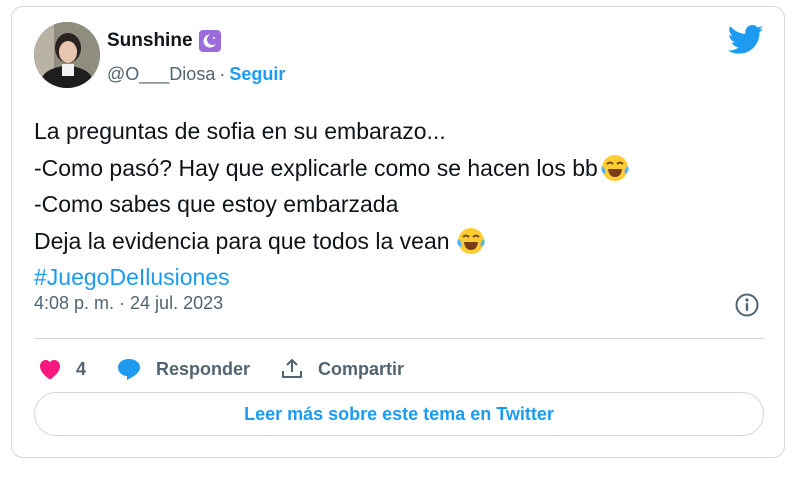  I want to click on read-more-button: Leer más sobre este tema en Twitter, so click(399, 414).